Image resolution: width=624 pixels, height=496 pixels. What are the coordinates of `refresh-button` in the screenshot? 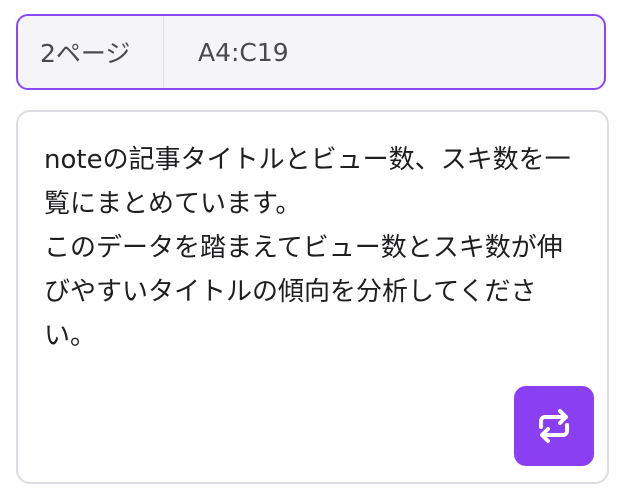 It's located at (554, 426).